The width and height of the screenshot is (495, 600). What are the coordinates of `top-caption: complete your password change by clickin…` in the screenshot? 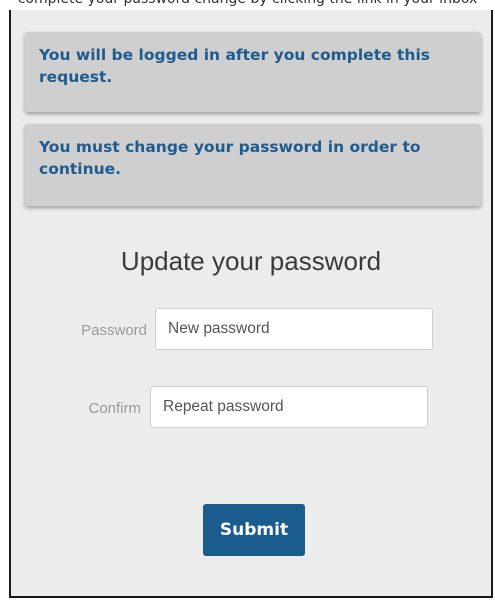 It's located at (247, 5).